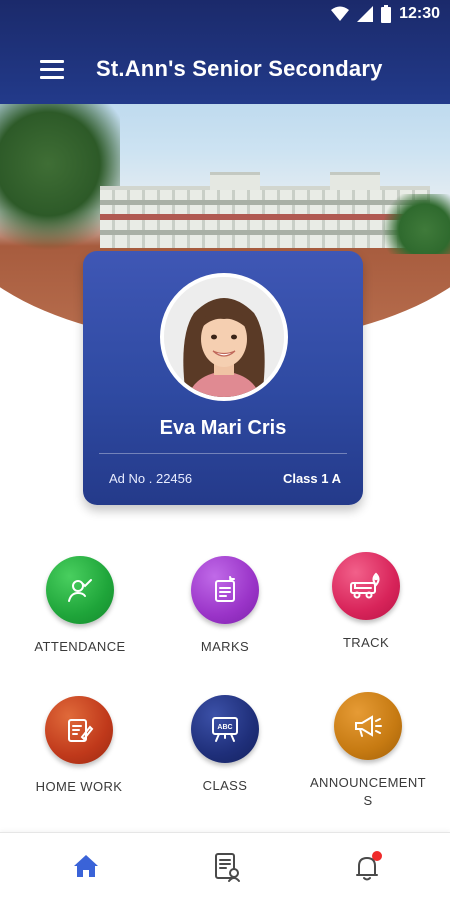 This screenshot has width=450, height=900. I want to click on battery-icon, so click(386, 14).